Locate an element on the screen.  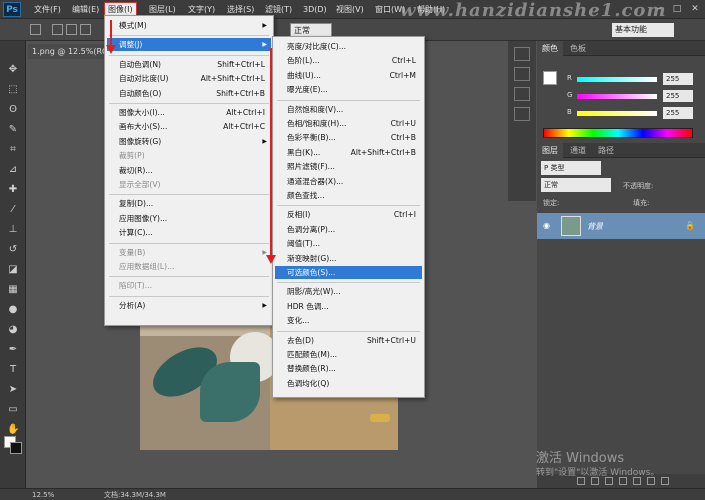
tab-swatches: 色板 is located at coordinates (578, 48).